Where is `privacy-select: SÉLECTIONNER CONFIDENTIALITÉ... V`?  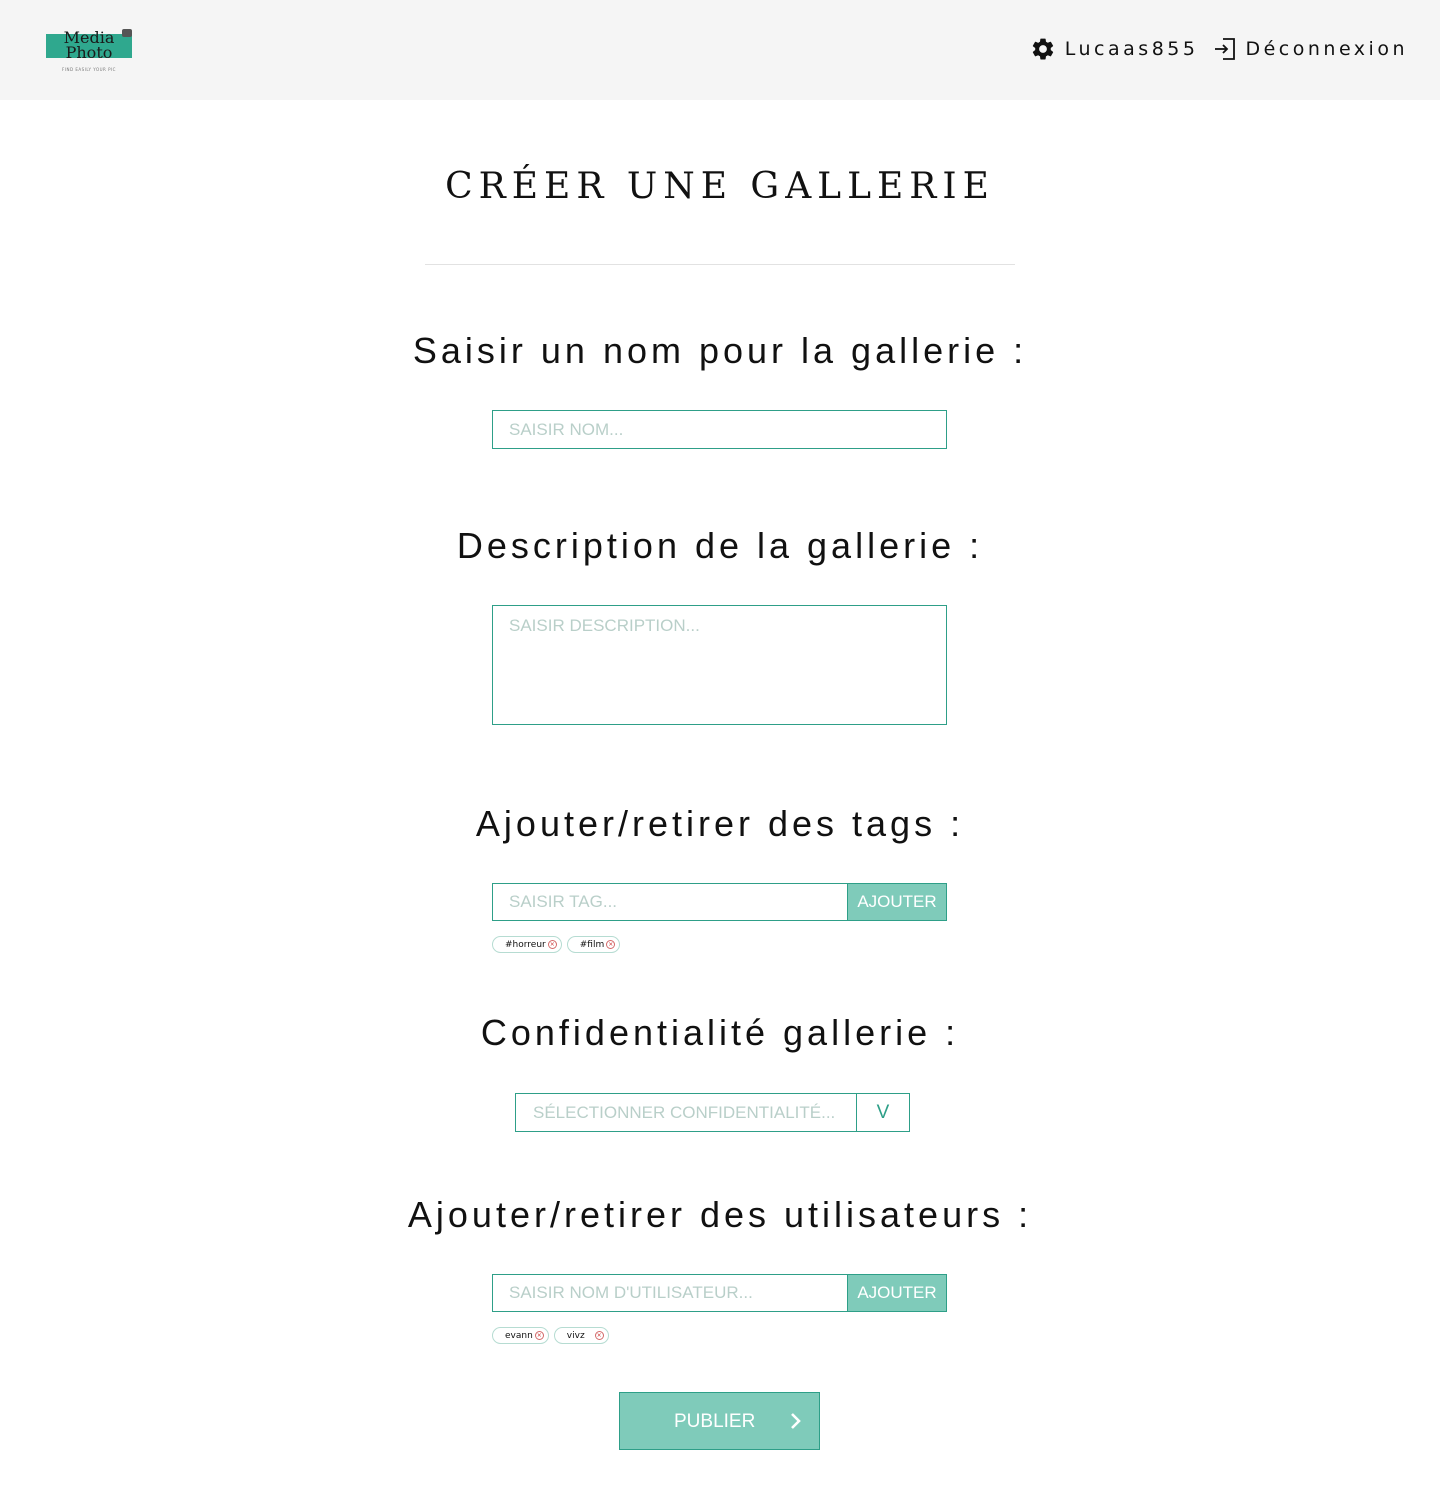
privacy-select: SÉLECTIONNER CONFIDENTIALITÉ... V is located at coordinates (712, 1112).